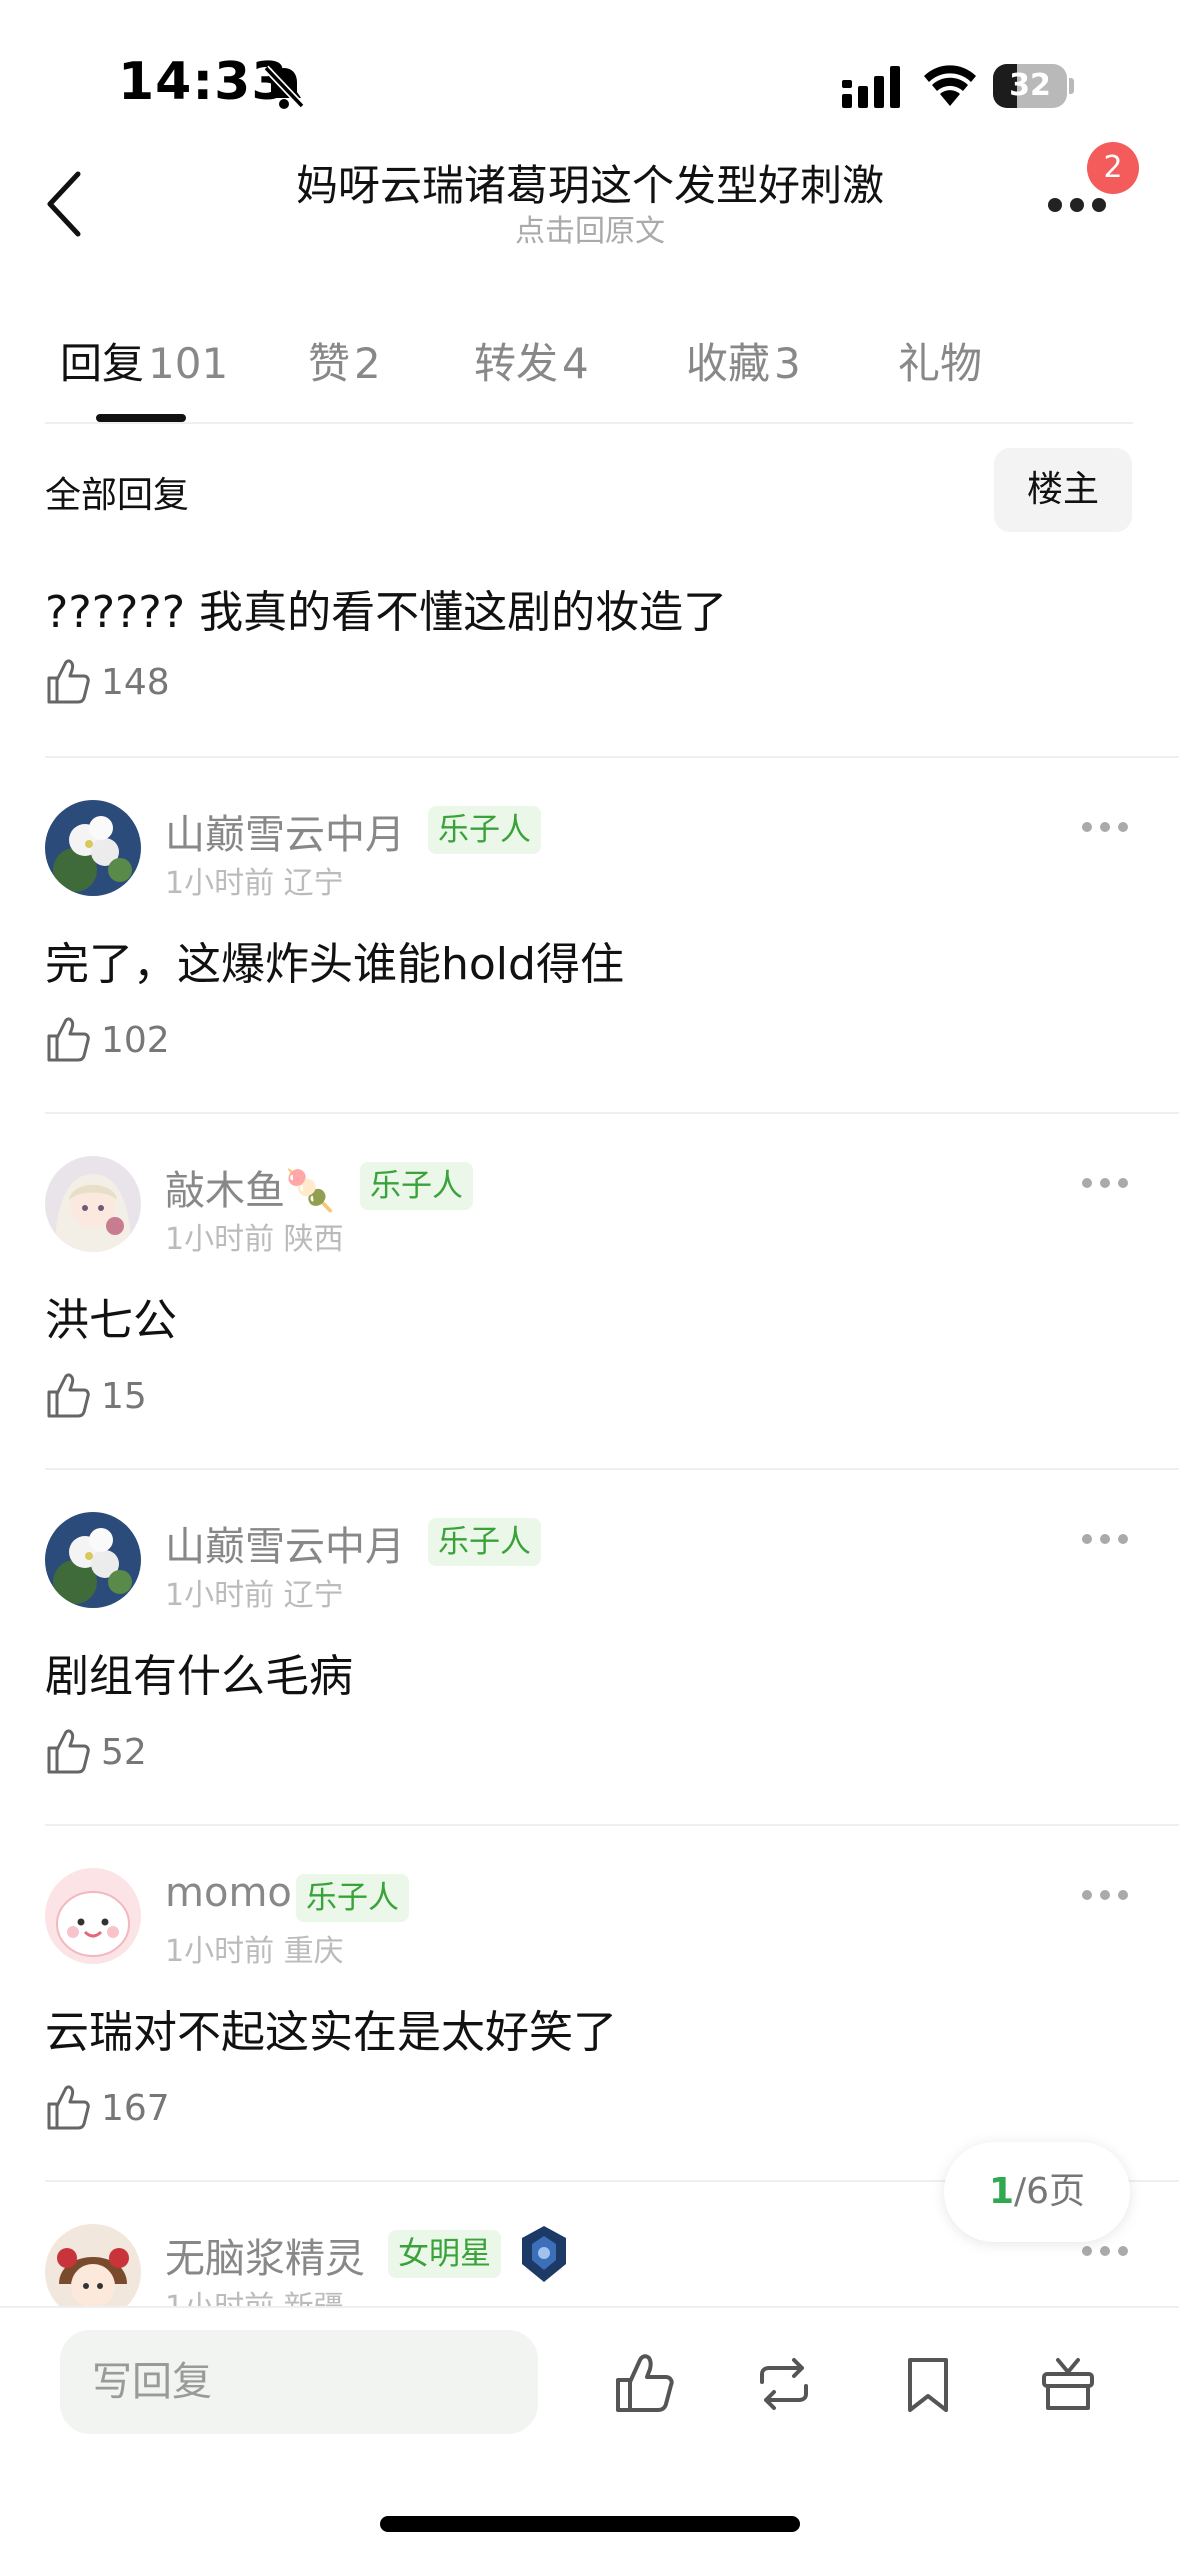 The width and height of the screenshot is (1179, 2556). Describe the element at coordinates (334, 964) in the screenshot. I see `comment-text: 完了，这爆炸头谁能hold得住` at that location.